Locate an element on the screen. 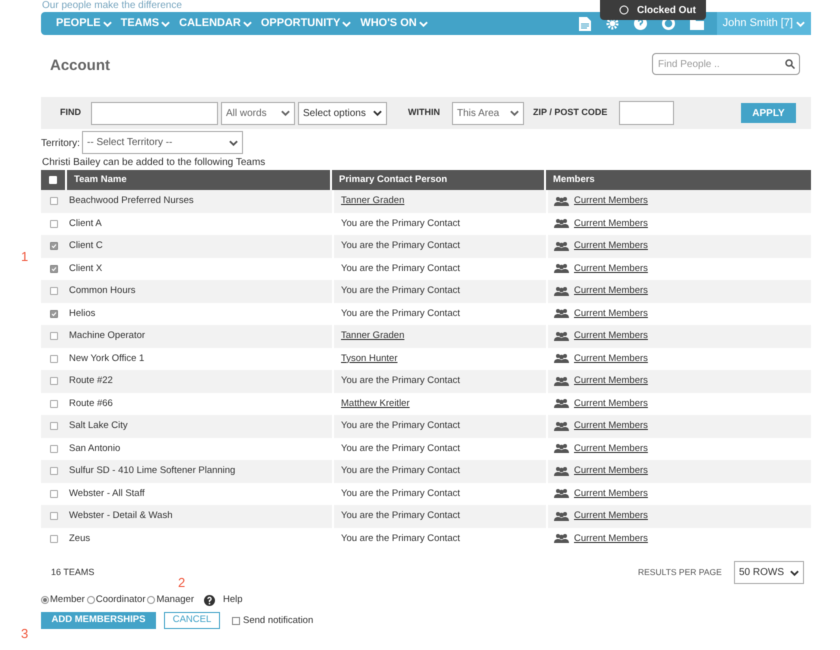  role-radio: Manager is located at coordinates (170, 600).